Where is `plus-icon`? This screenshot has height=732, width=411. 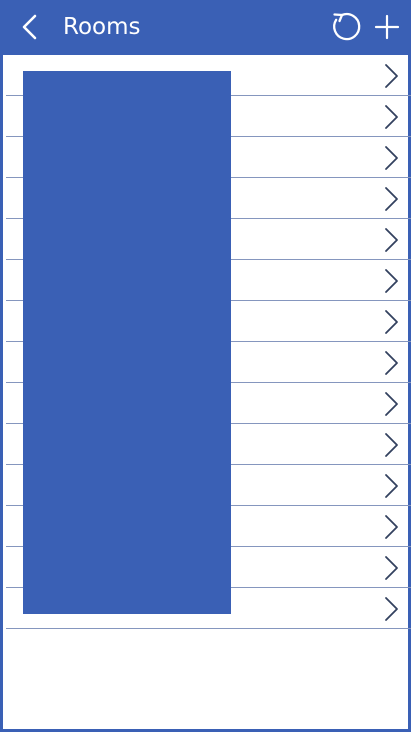 plus-icon is located at coordinates (387, 27).